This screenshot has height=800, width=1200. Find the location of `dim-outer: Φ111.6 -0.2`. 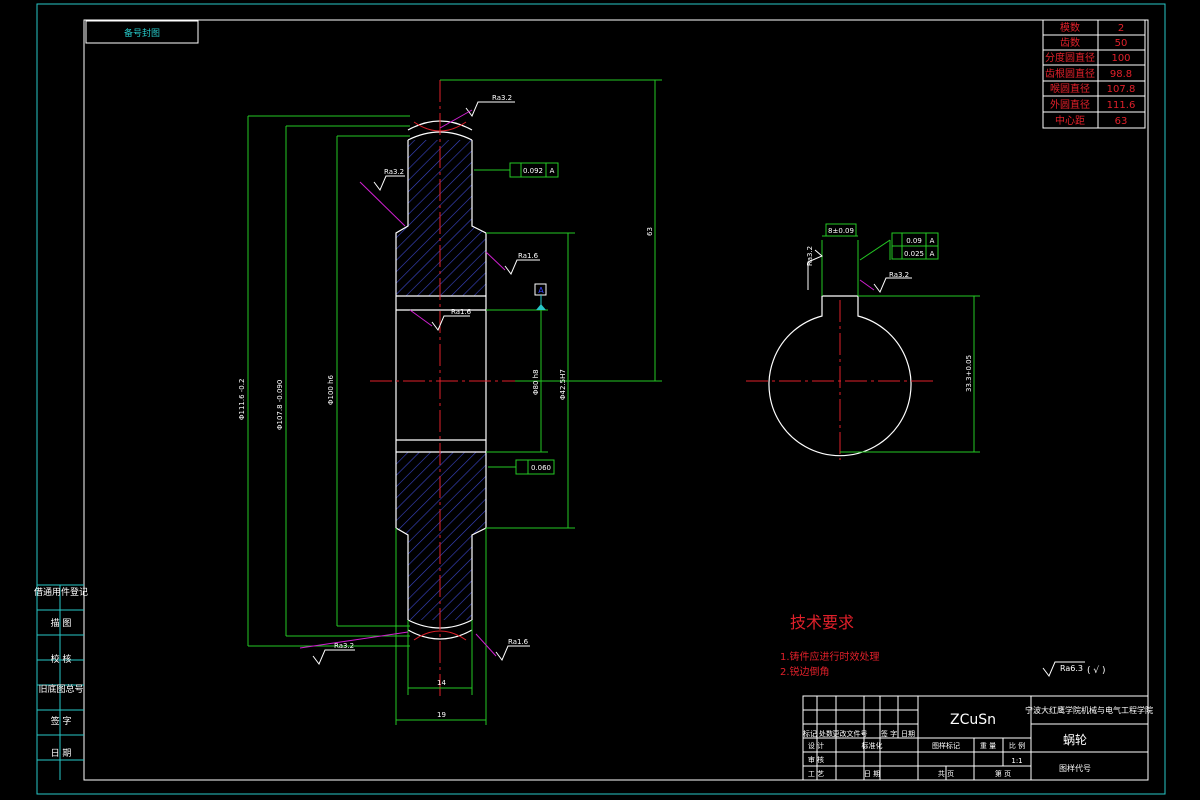

dim-outer: Φ111.6 -0.2 is located at coordinates (242, 399).